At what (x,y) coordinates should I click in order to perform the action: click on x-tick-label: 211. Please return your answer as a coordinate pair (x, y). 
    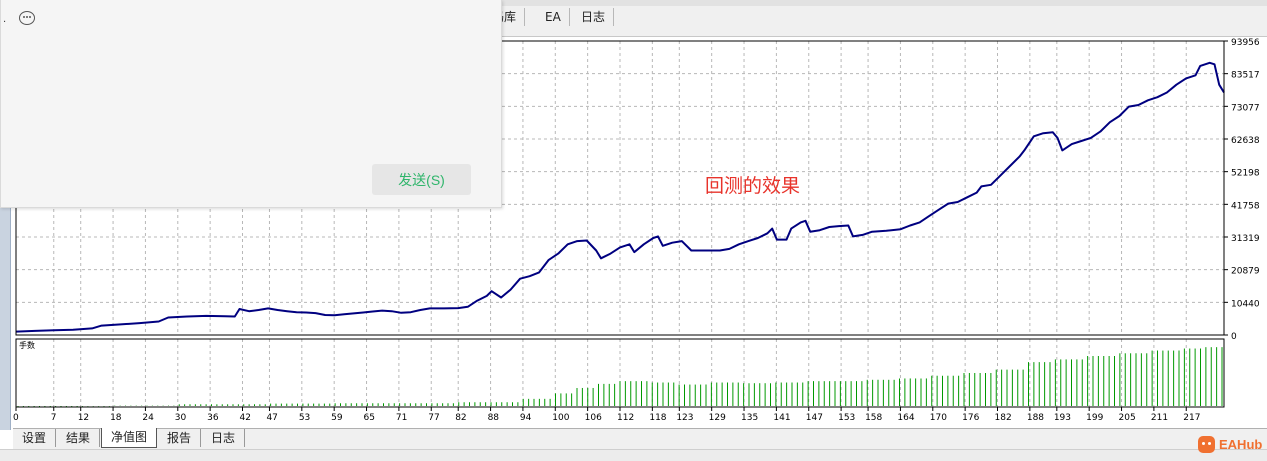
    Looking at the image, I should click on (1159, 418).